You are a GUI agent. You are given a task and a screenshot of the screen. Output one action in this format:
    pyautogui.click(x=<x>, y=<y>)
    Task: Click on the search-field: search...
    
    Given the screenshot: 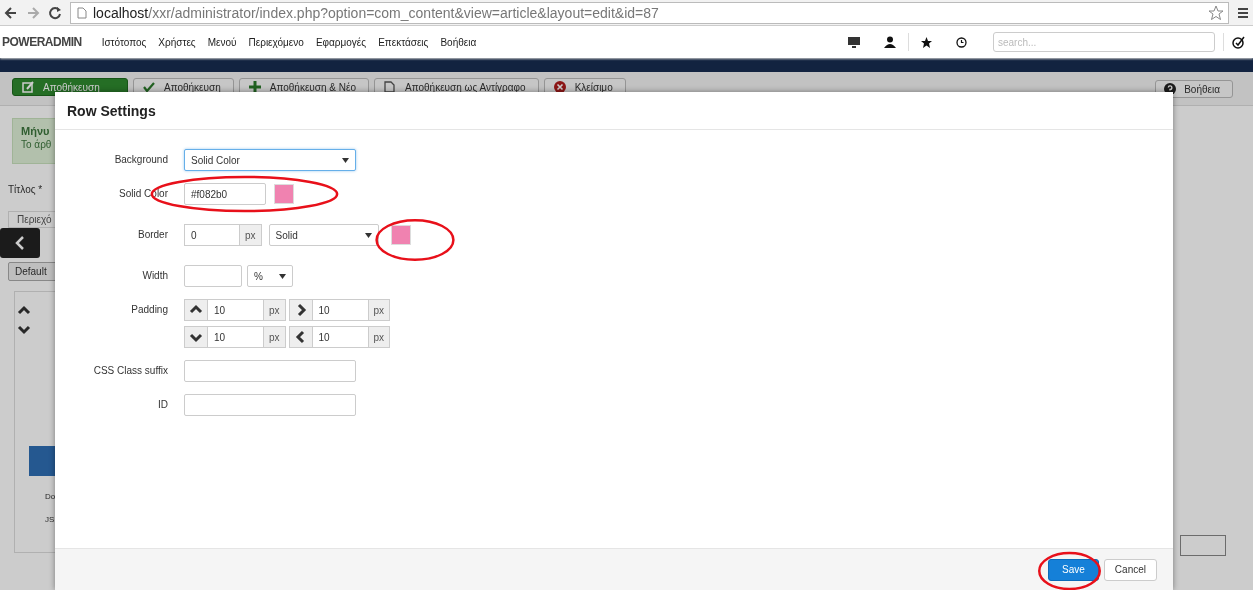 What is the action you would take?
    pyautogui.click(x=1104, y=42)
    